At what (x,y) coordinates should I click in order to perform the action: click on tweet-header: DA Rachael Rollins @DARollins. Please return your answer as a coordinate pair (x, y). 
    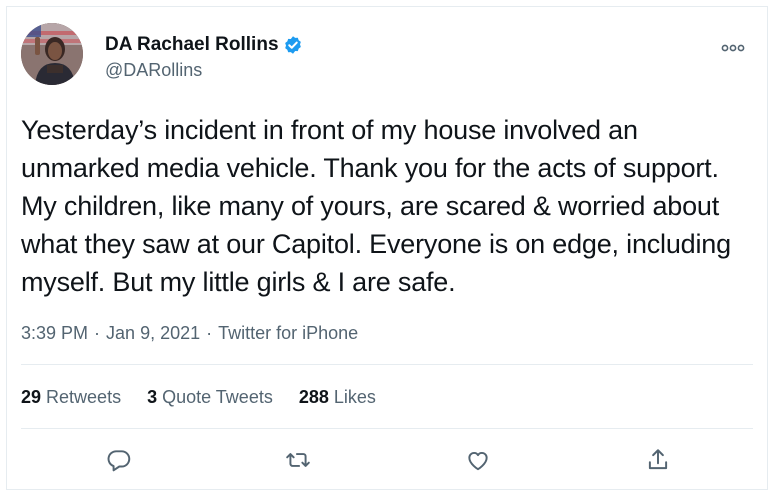
    Looking at the image, I should click on (387, 54).